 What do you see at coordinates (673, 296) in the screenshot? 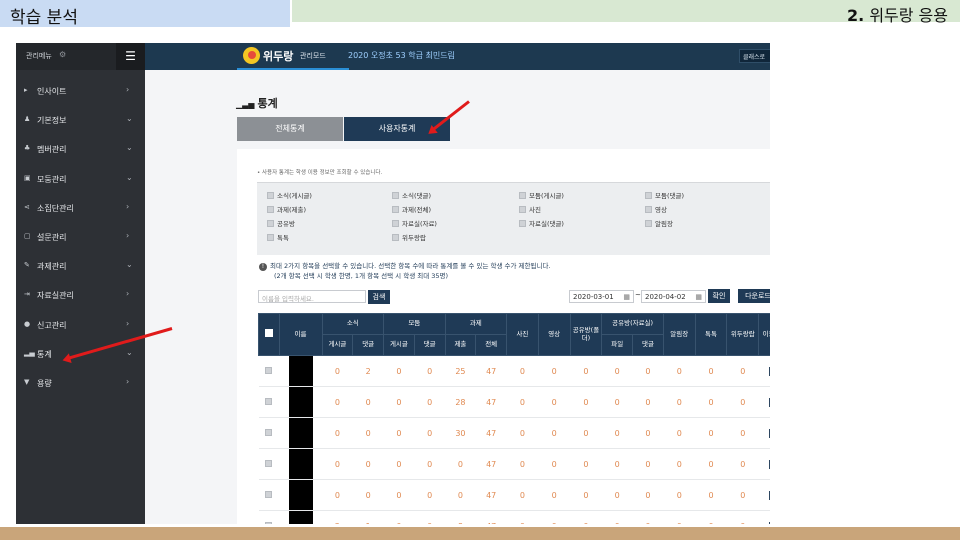
I see `date-to-field: 2020-04-02 ▦` at bounding box center [673, 296].